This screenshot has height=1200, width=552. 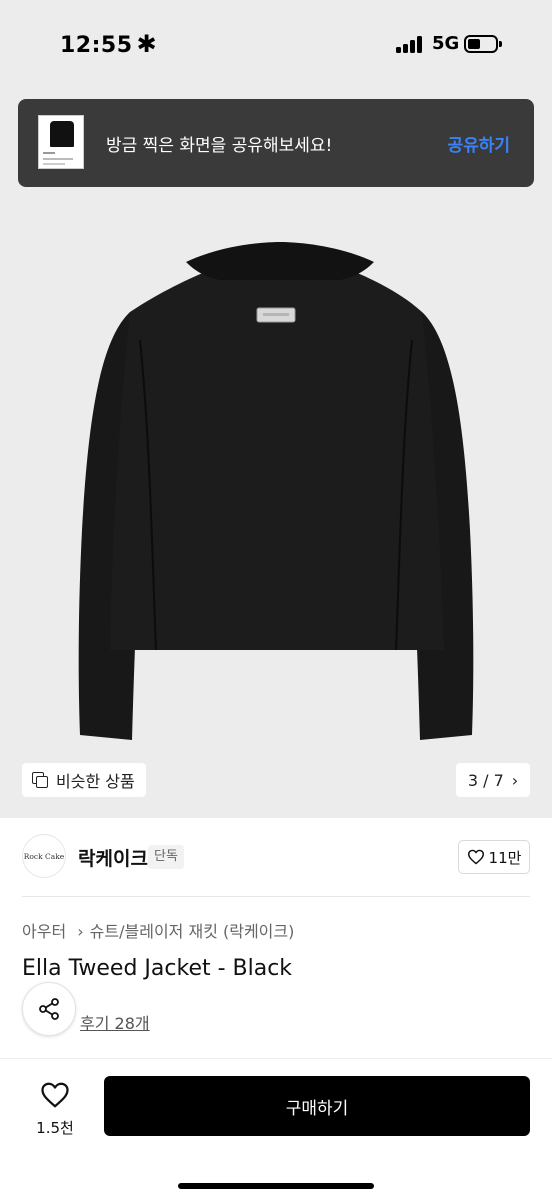 What do you see at coordinates (55, 1128) in the screenshot?
I see `wishlist-count: 1.5천` at bounding box center [55, 1128].